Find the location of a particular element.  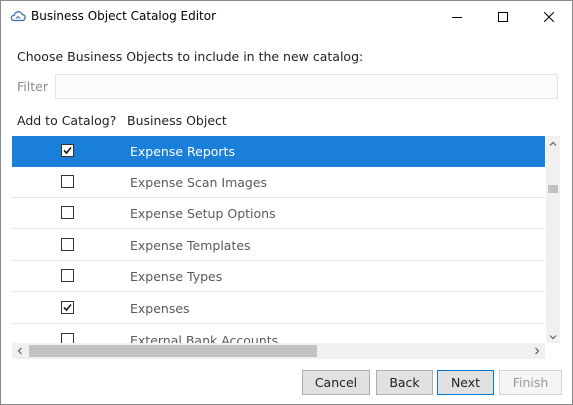

minimize-button is located at coordinates (457, 16).